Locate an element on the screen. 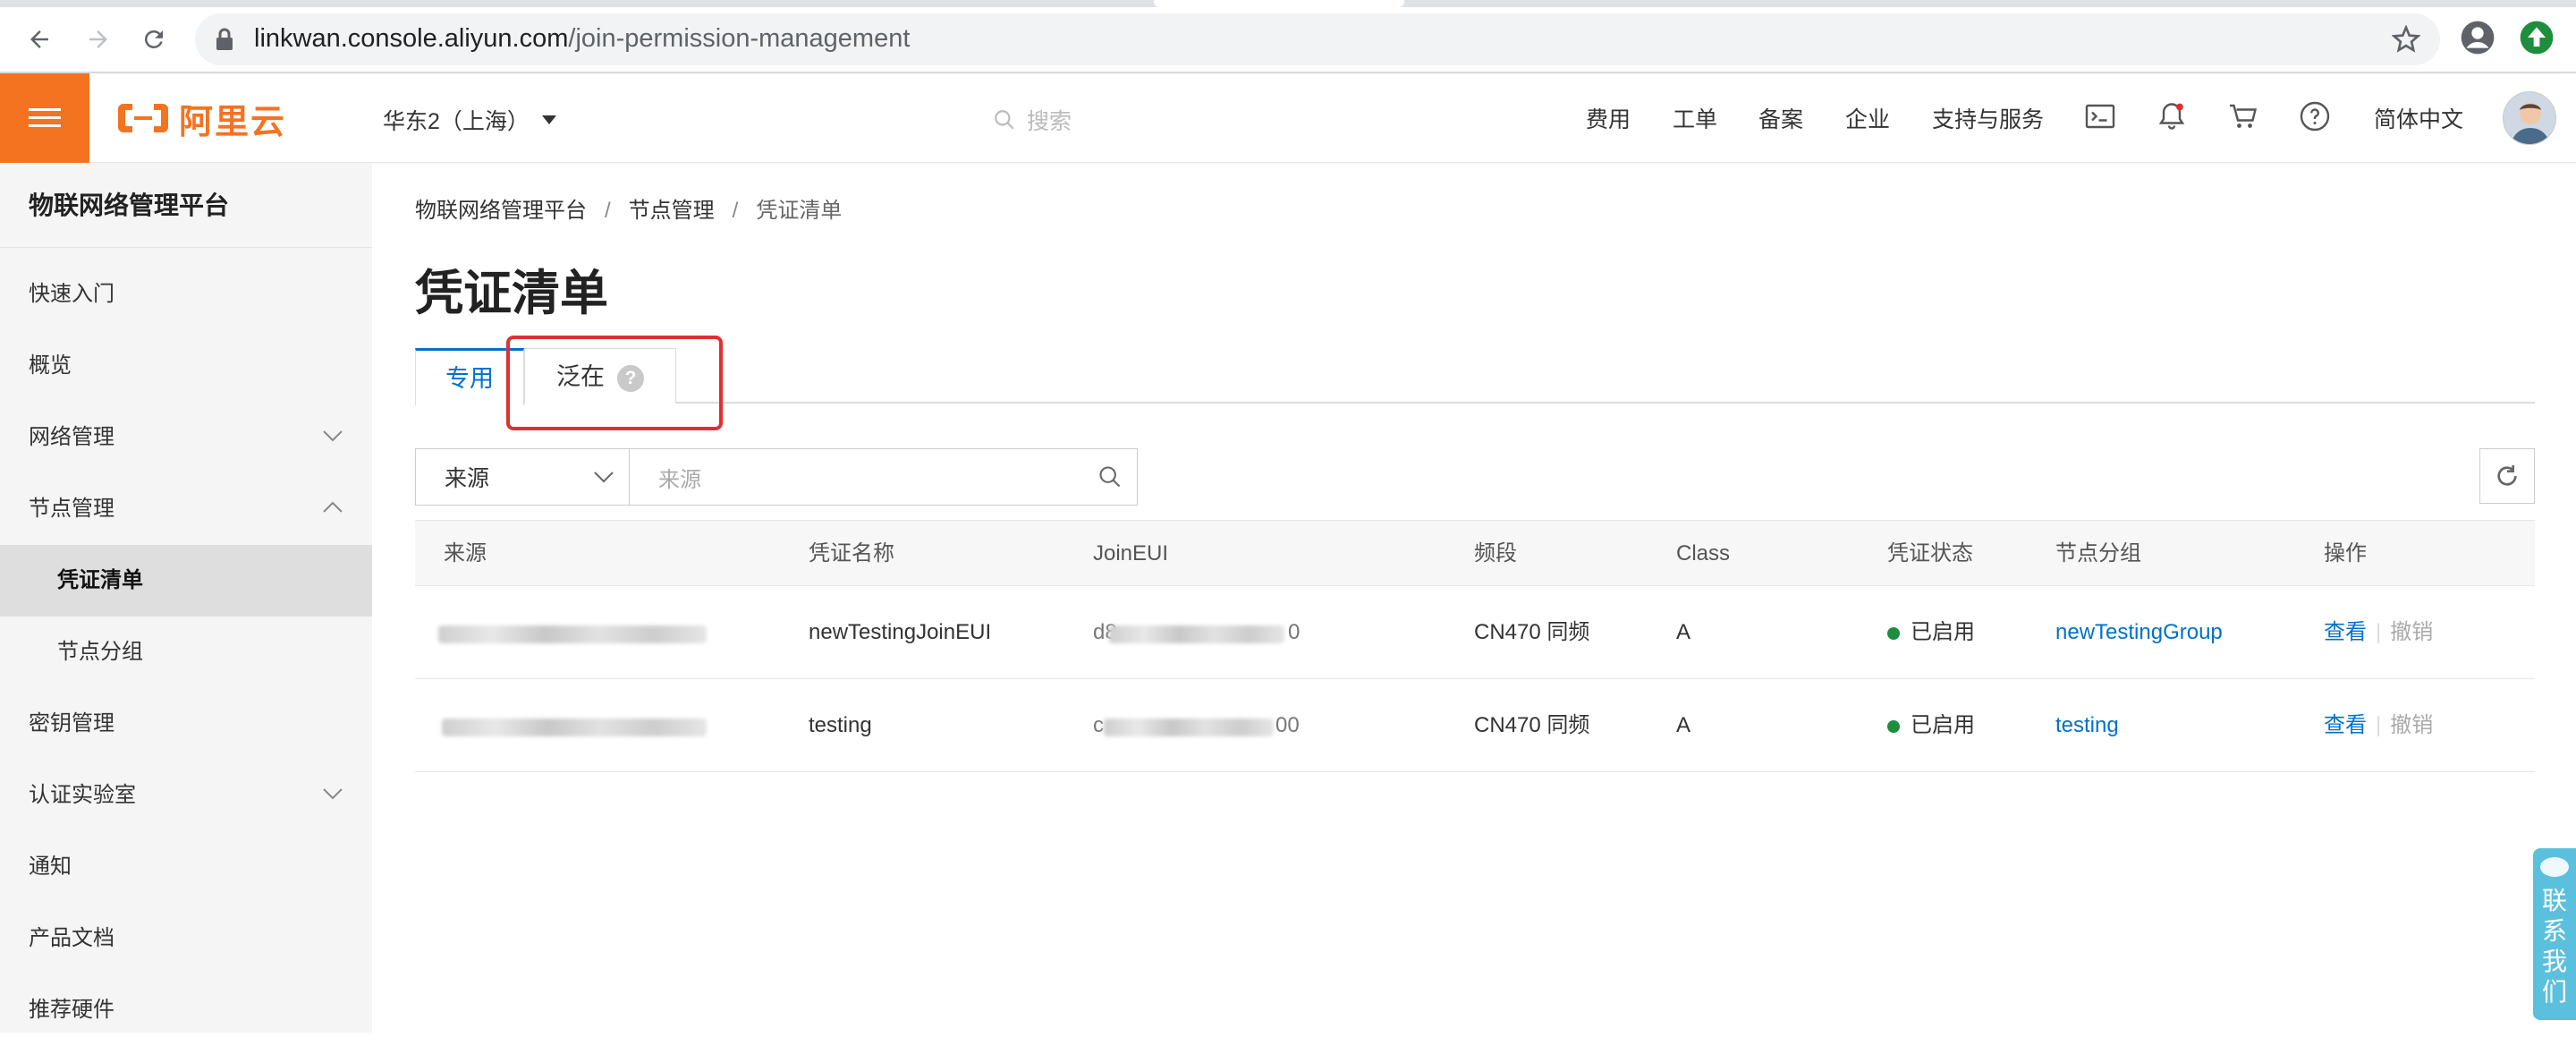  sidebar-item-network: 网络管理 is located at coordinates (186, 437).